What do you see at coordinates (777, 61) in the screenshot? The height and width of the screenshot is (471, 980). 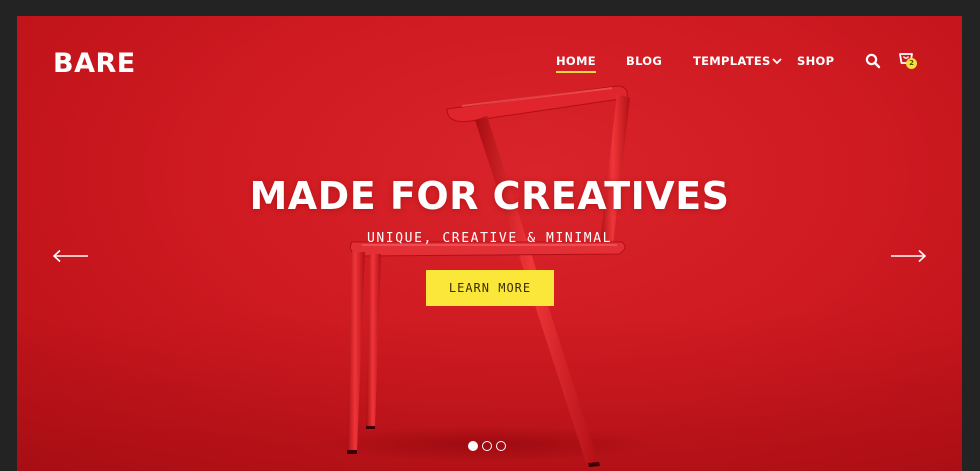 I see `chevron-down-icon` at bounding box center [777, 61].